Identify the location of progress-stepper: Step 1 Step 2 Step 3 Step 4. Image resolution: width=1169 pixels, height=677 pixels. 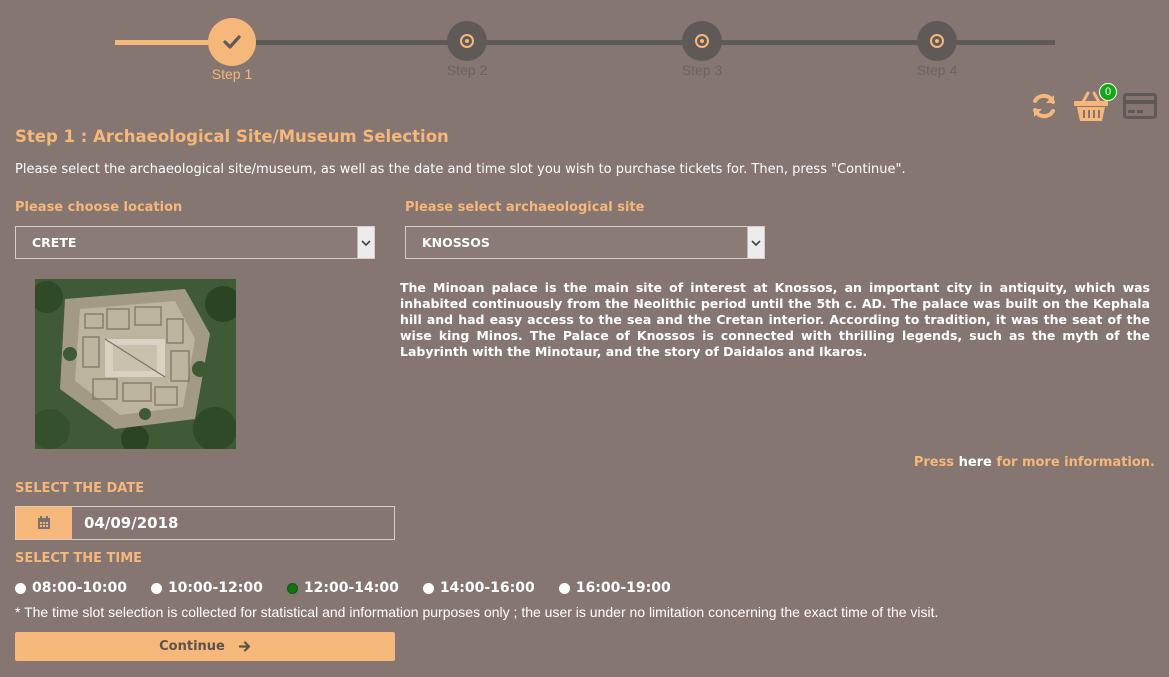
(584, 45).